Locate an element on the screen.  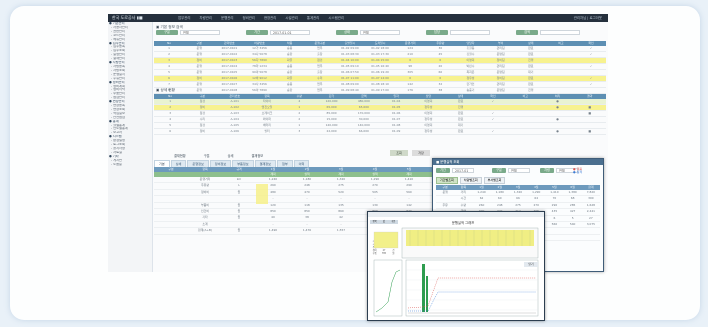
table-cell: 305 is located at coordinates (410, 72).